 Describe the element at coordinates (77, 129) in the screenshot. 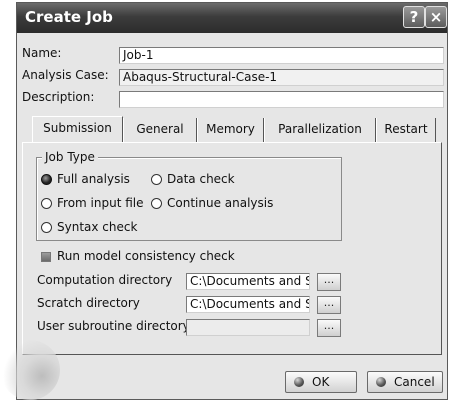

I see `tab-submission: Submission` at that location.